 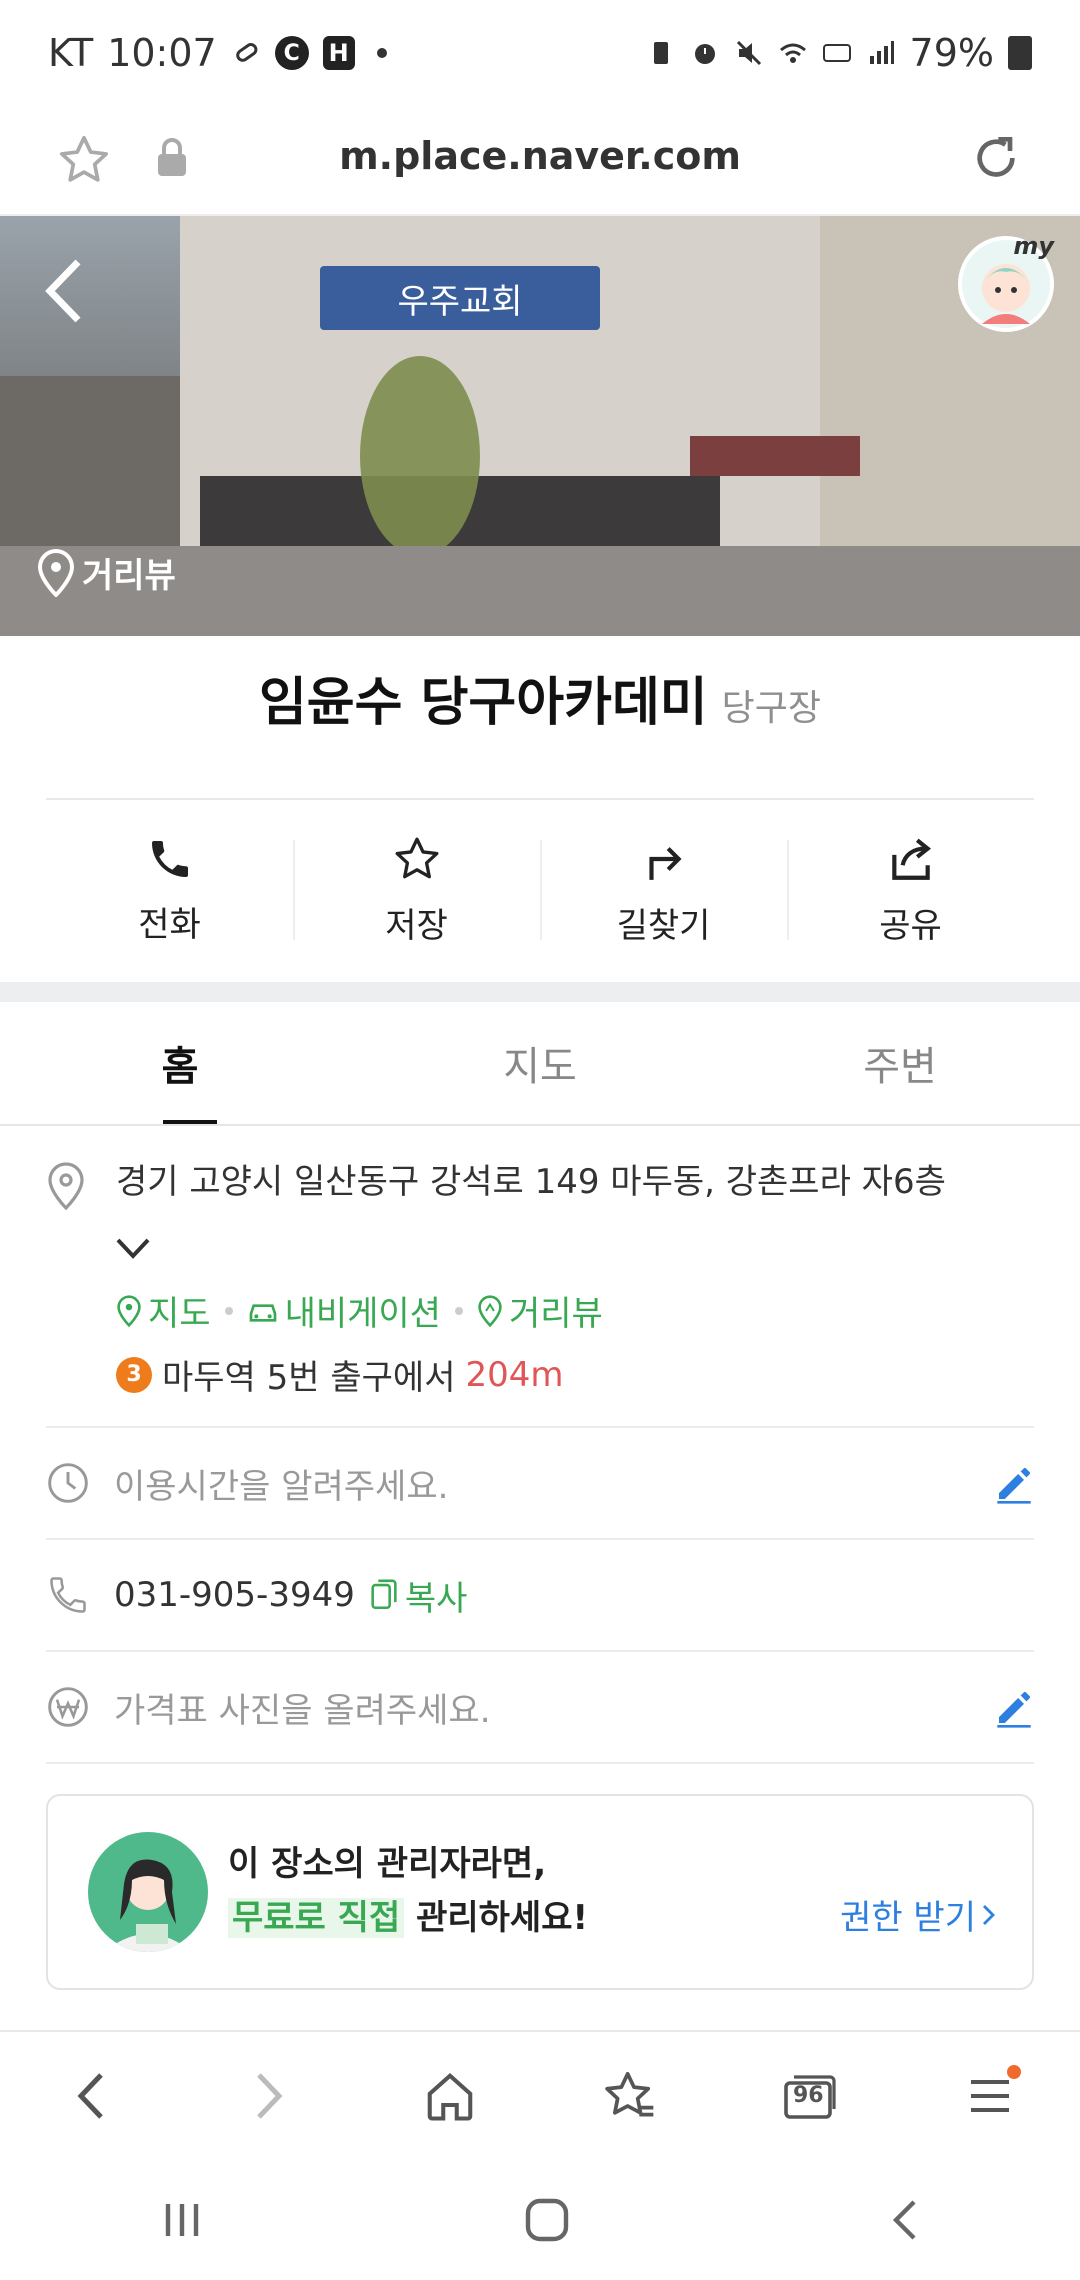 I want to click on alarm-icon, so click(x=704, y=54).